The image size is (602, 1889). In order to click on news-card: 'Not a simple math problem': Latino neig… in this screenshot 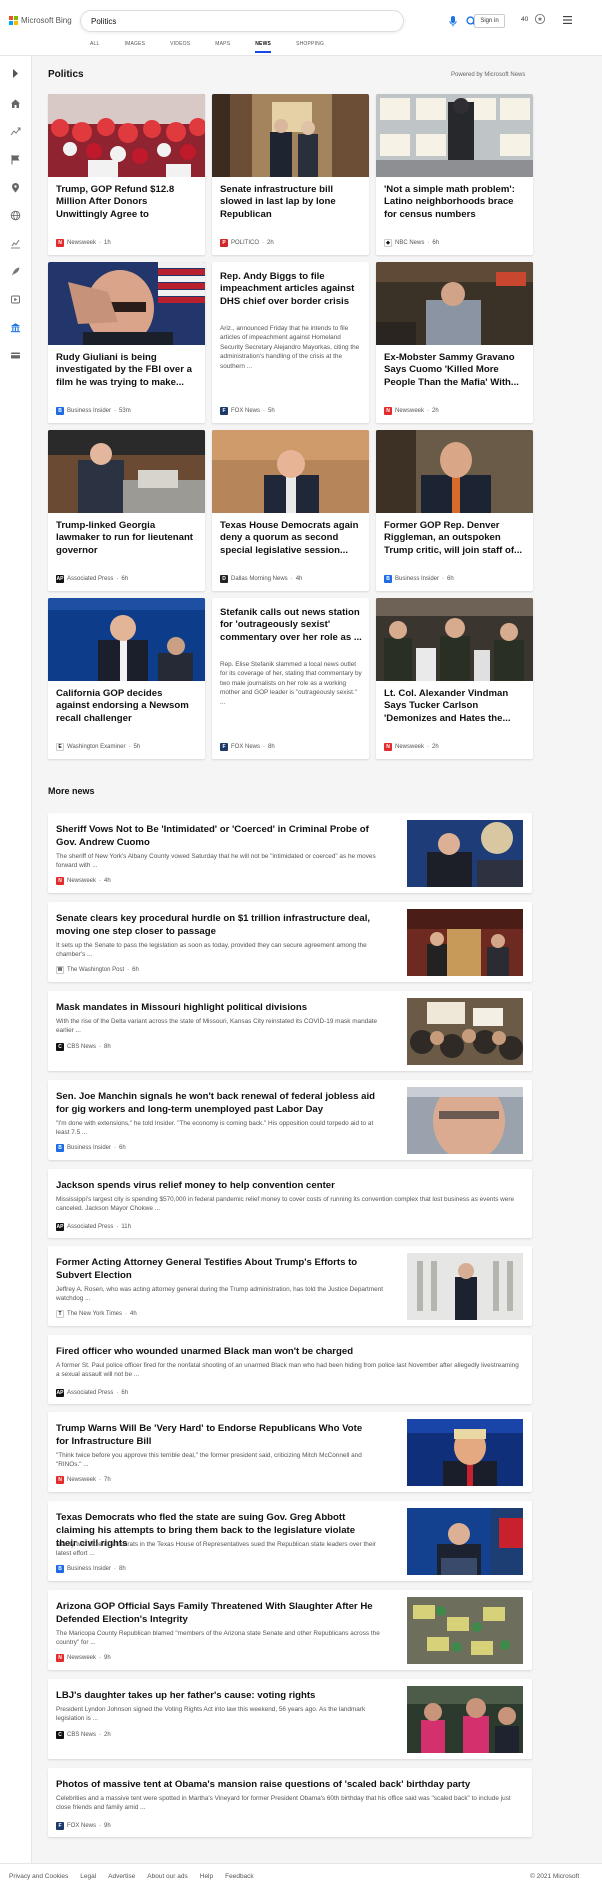, I will do `click(454, 174)`.